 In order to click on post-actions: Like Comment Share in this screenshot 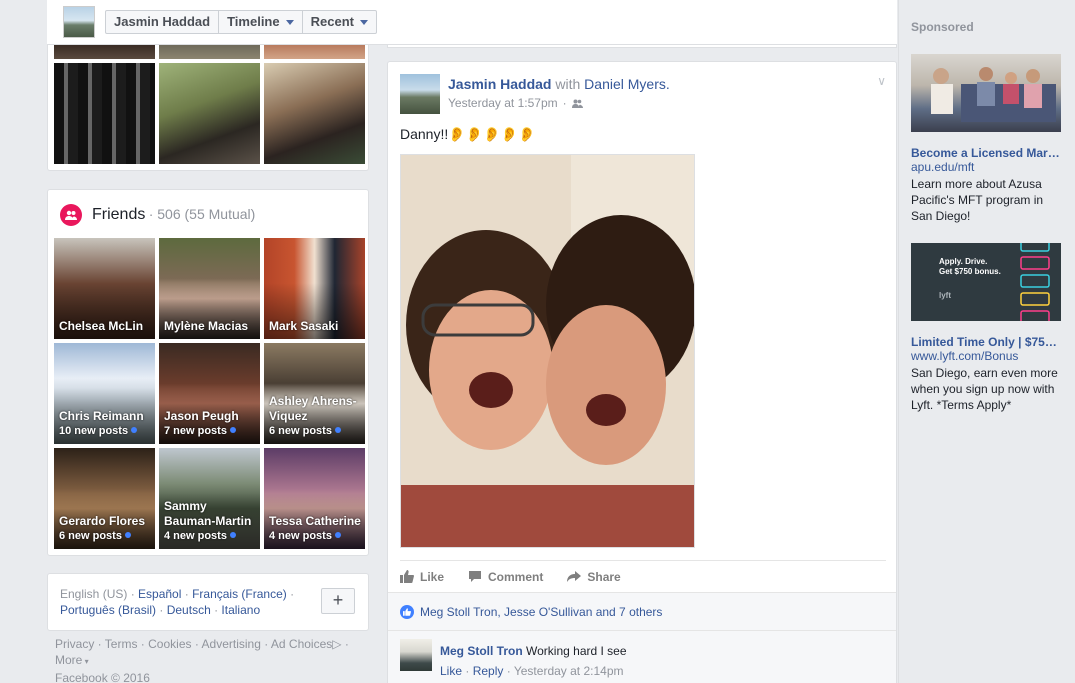, I will do `click(643, 576)`.